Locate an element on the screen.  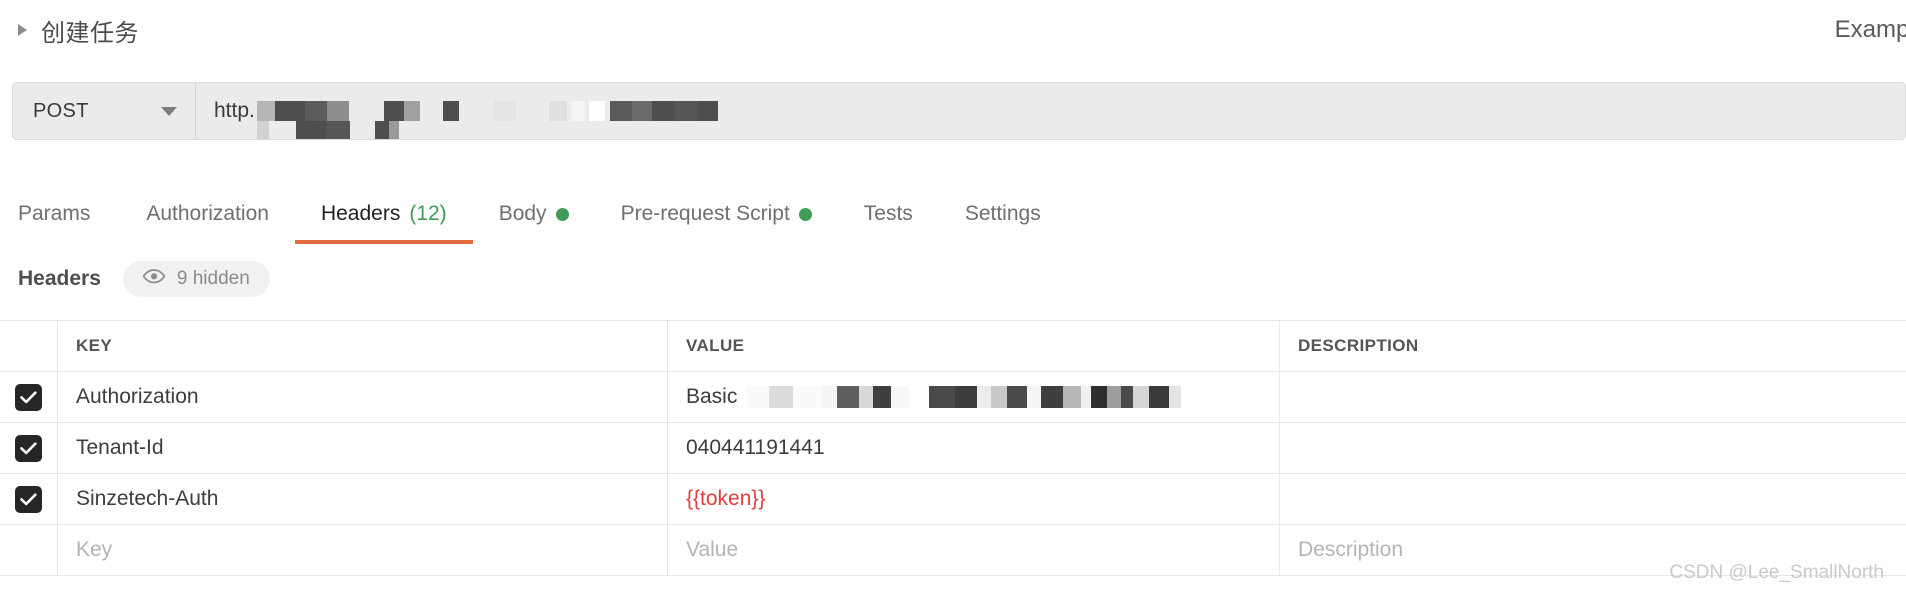
tab-settings: Settings is located at coordinates (1003, 214).